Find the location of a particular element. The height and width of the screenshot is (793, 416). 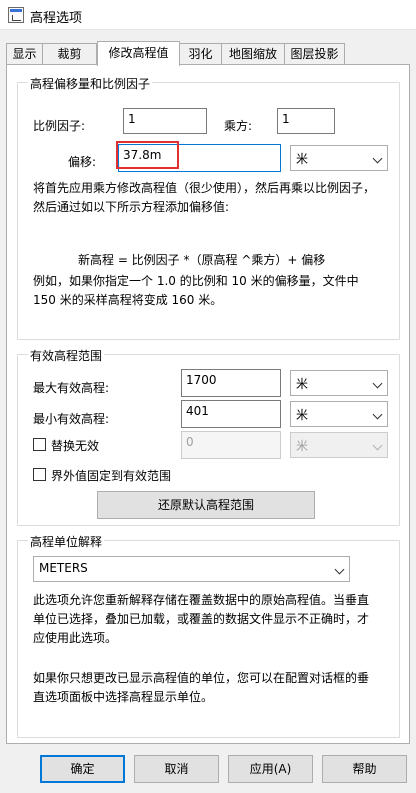

clamp-outliers-label: 界外值固定到有效范围 is located at coordinates (111, 476).